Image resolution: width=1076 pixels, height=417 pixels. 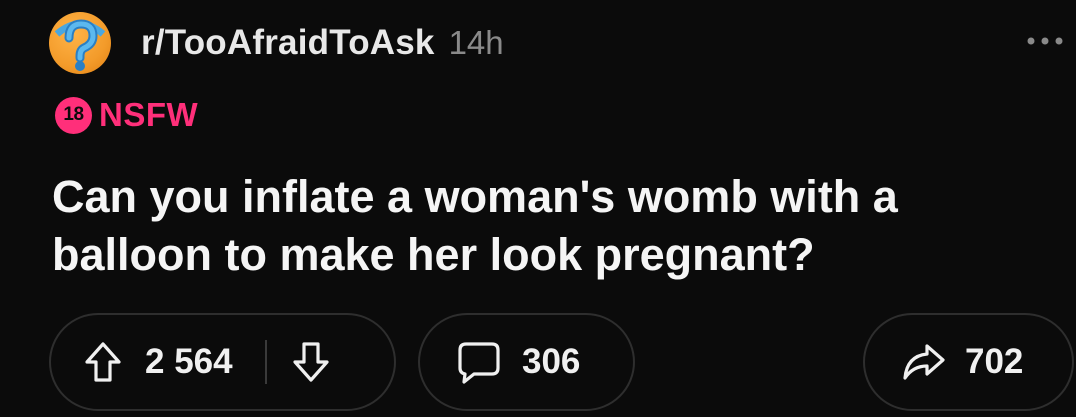 I want to click on more-options-icon, so click(x=1045, y=41).